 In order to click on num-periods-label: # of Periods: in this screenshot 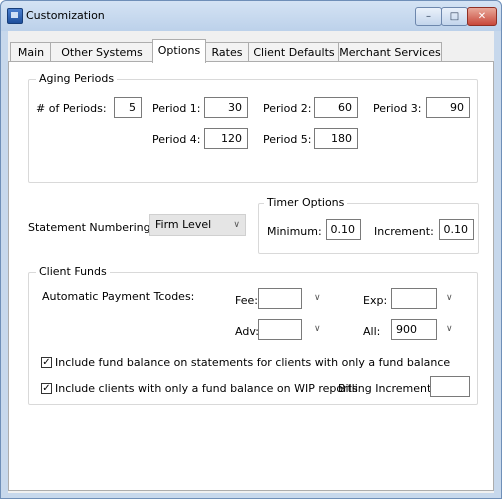, I will do `click(71, 108)`.